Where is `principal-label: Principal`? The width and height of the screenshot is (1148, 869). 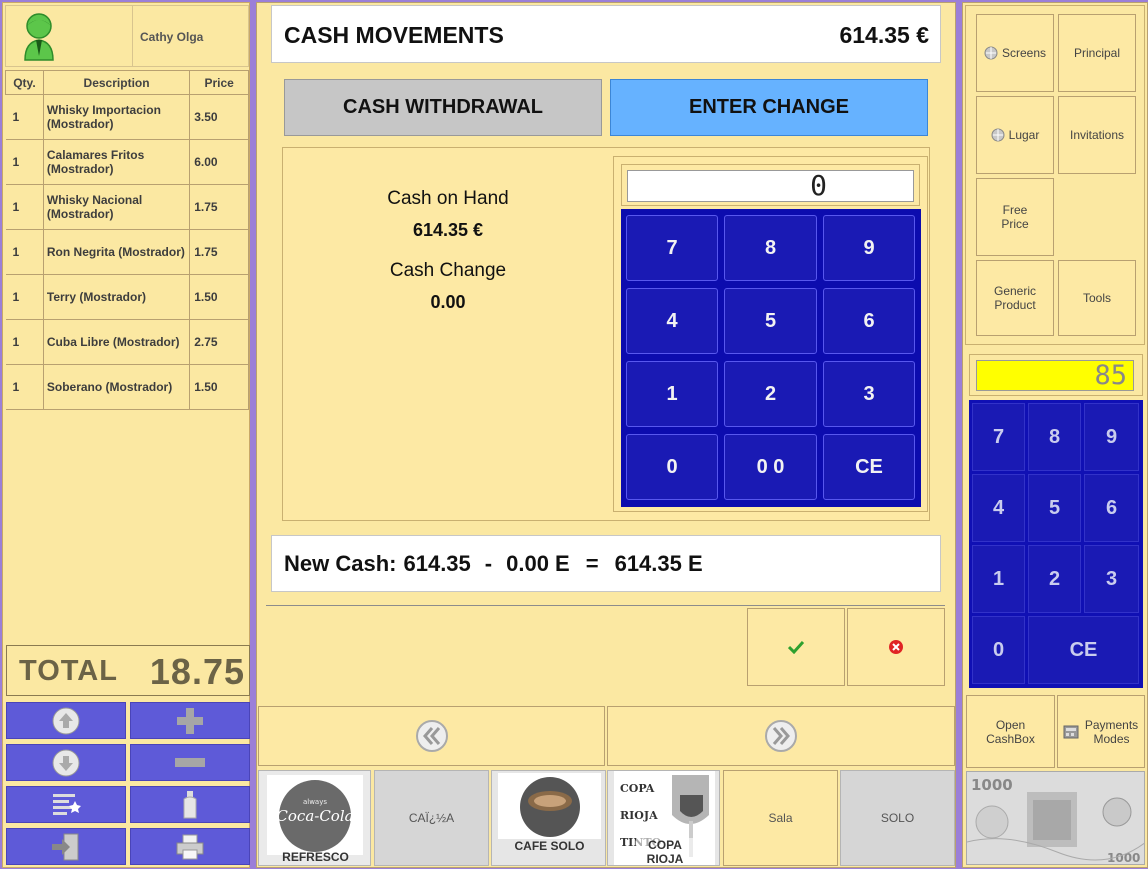
principal-label: Principal is located at coordinates (1097, 53).